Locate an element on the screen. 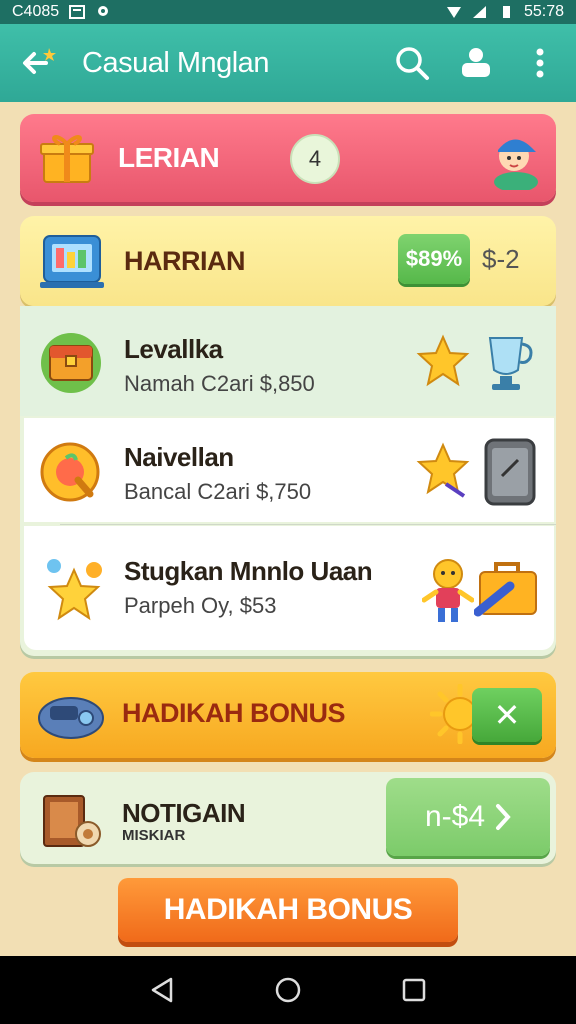 Image resolution: width=576 pixels, height=1024 pixels. status-time-left: C4085 is located at coordinates (36, 11).